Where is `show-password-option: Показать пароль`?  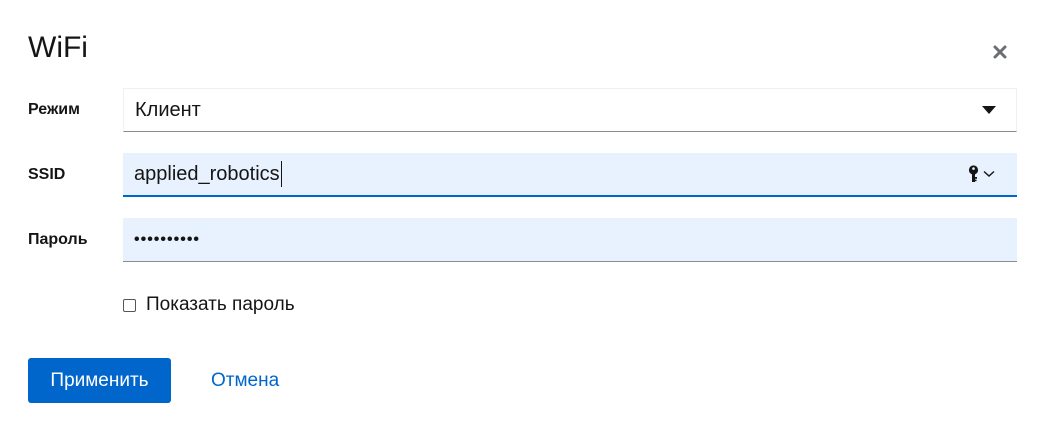
show-password-option: Показать пароль is located at coordinates (209, 305).